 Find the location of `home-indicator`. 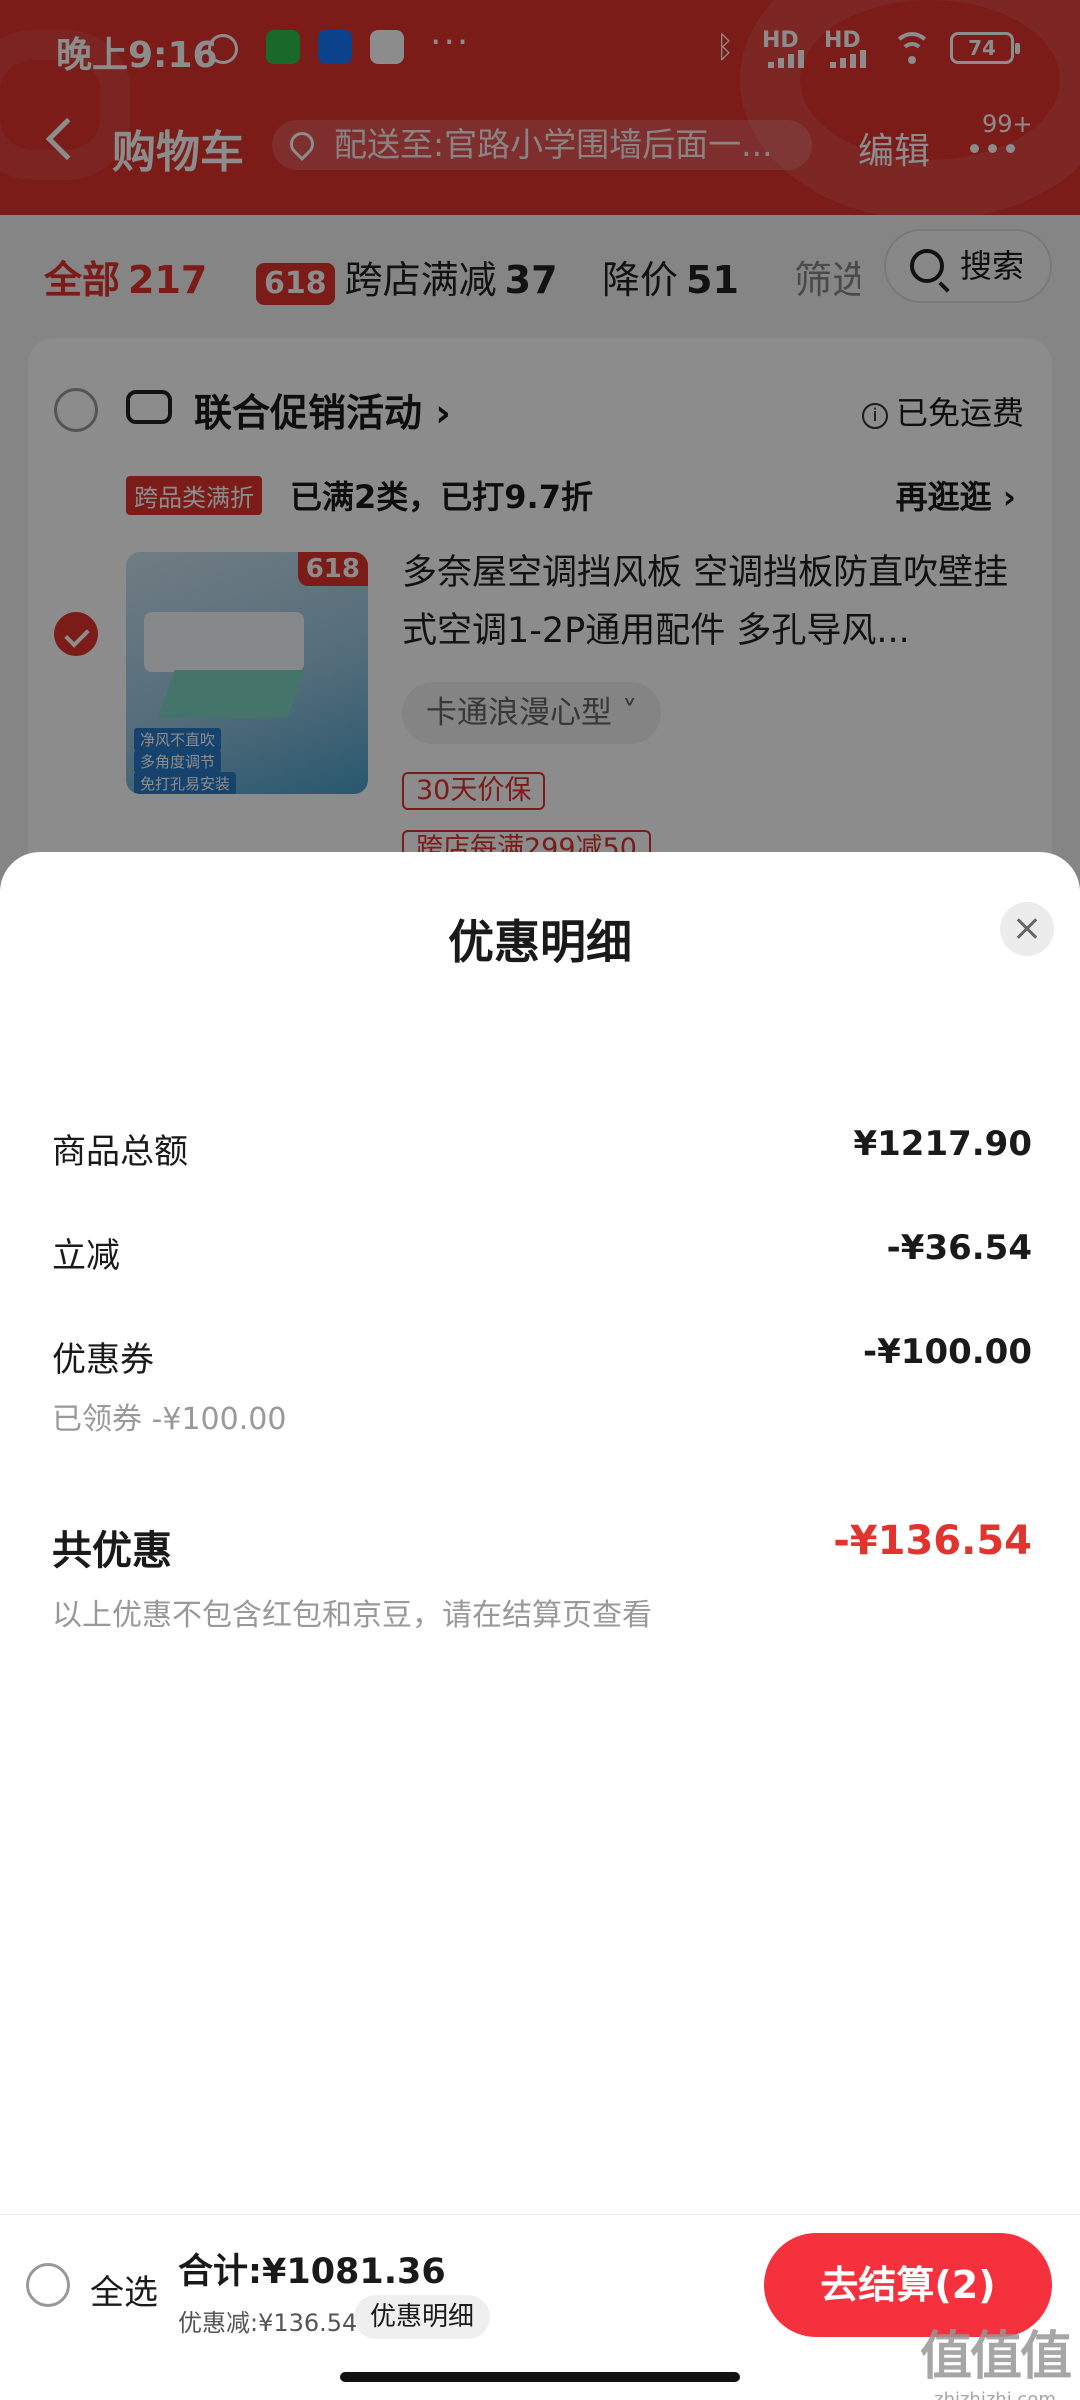

home-indicator is located at coordinates (540, 2377).